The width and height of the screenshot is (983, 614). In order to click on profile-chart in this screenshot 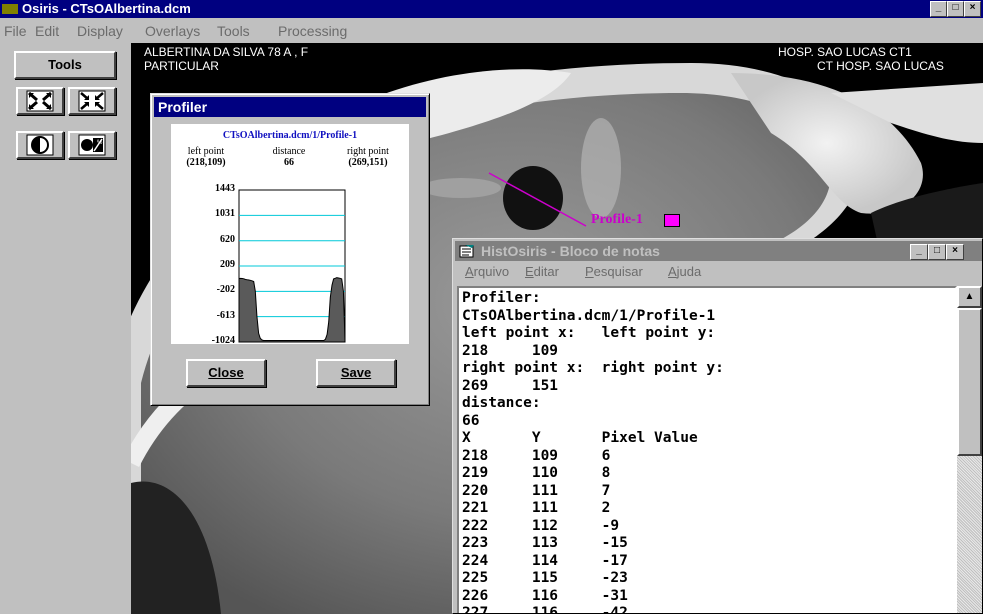, I will do `click(292, 266)`.